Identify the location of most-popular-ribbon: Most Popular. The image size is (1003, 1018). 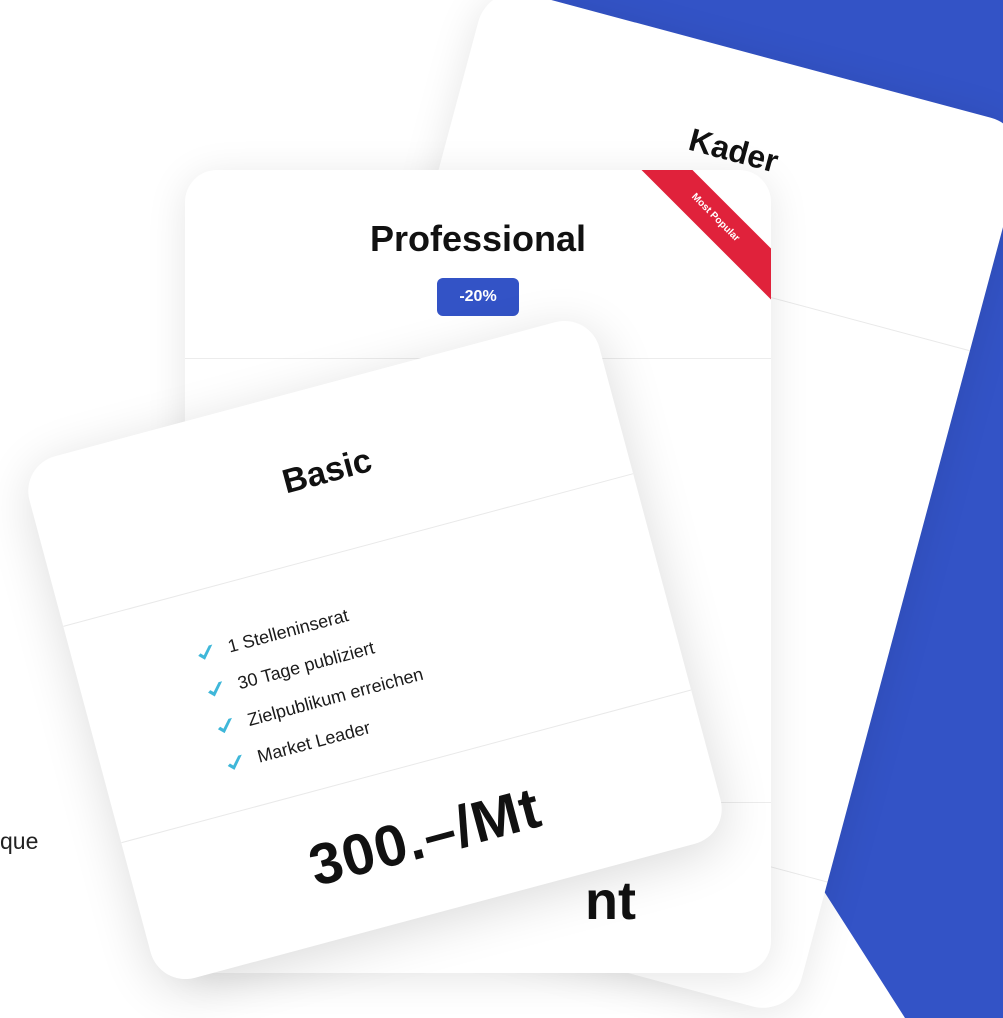
(706, 235).